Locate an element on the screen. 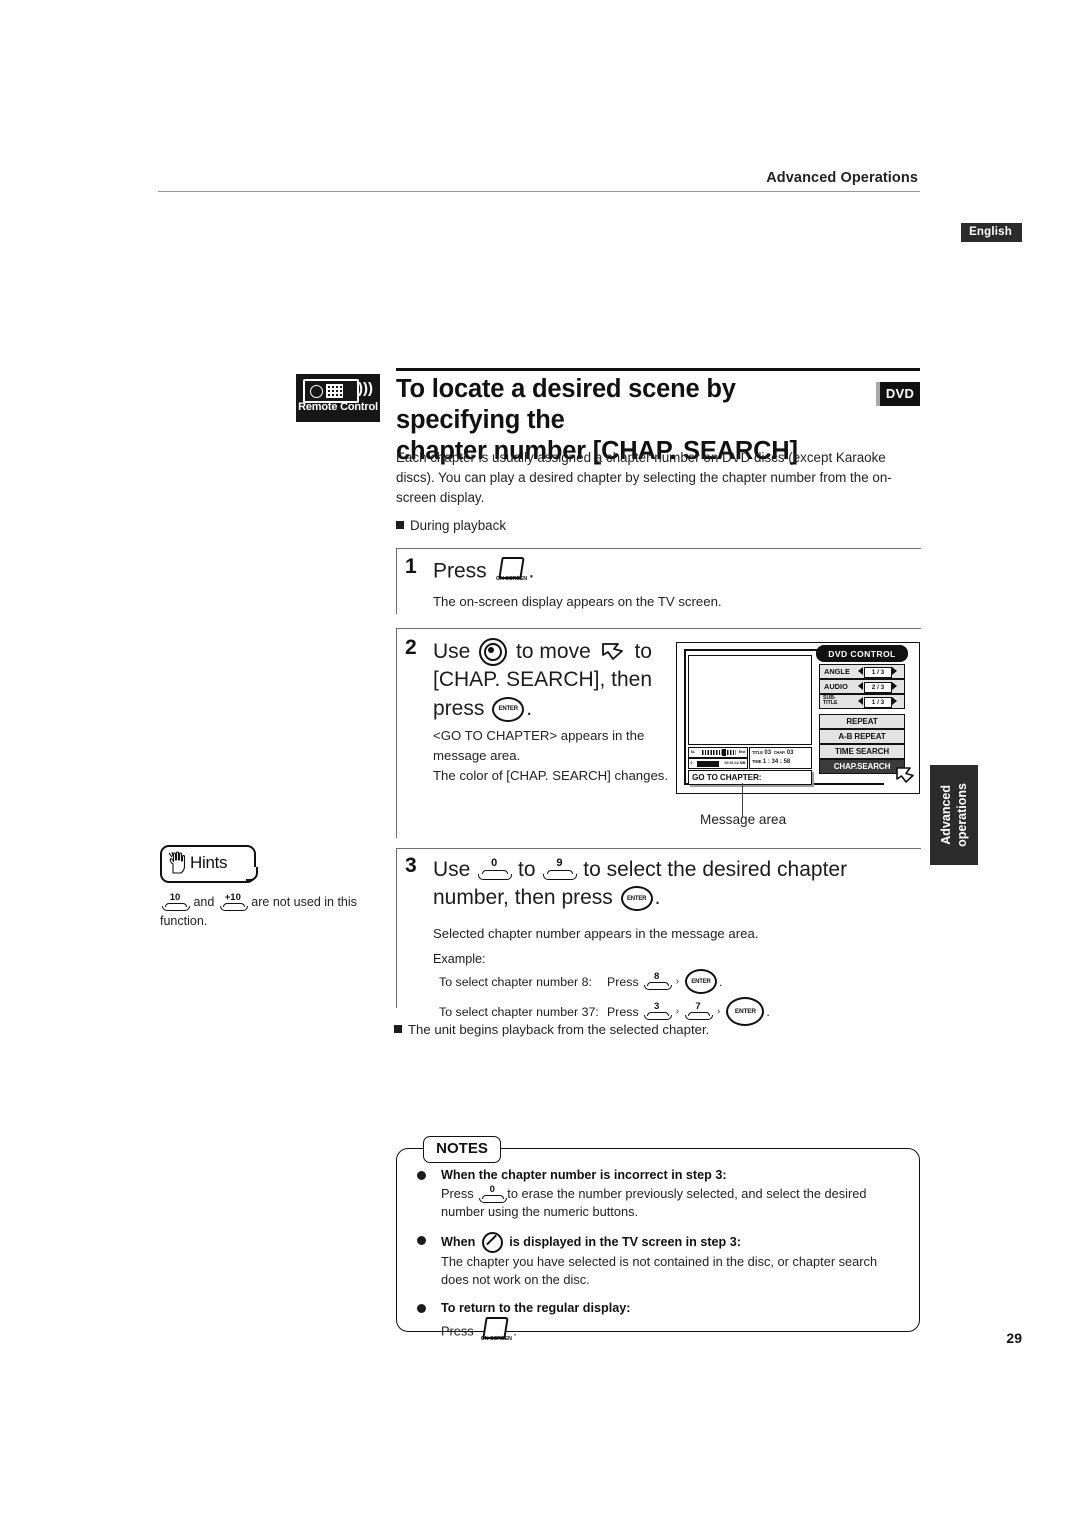 This screenshot has width=1080, height=1529. step-3-to-word: to is located at coordinates (527, 869).